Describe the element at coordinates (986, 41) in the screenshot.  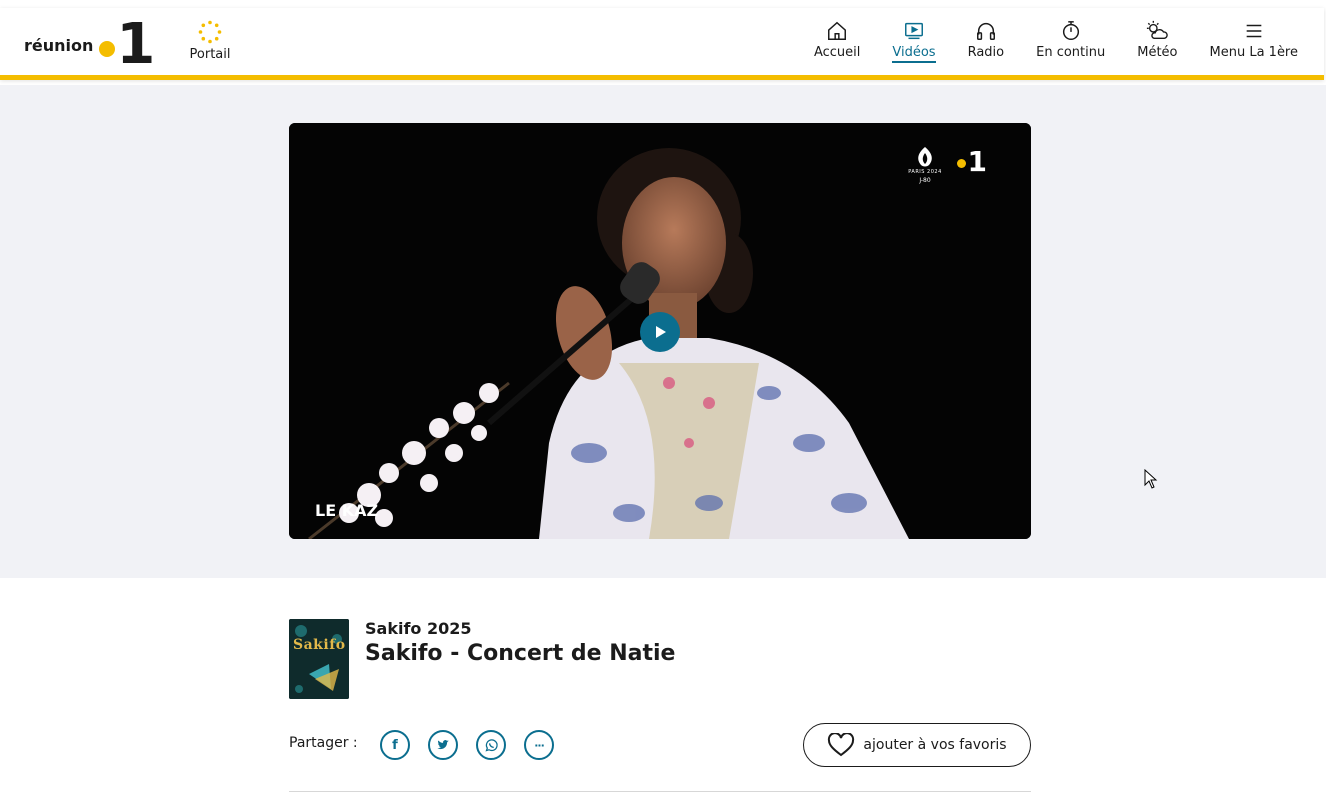
I see `nav-item-radio: Radio` at that location.